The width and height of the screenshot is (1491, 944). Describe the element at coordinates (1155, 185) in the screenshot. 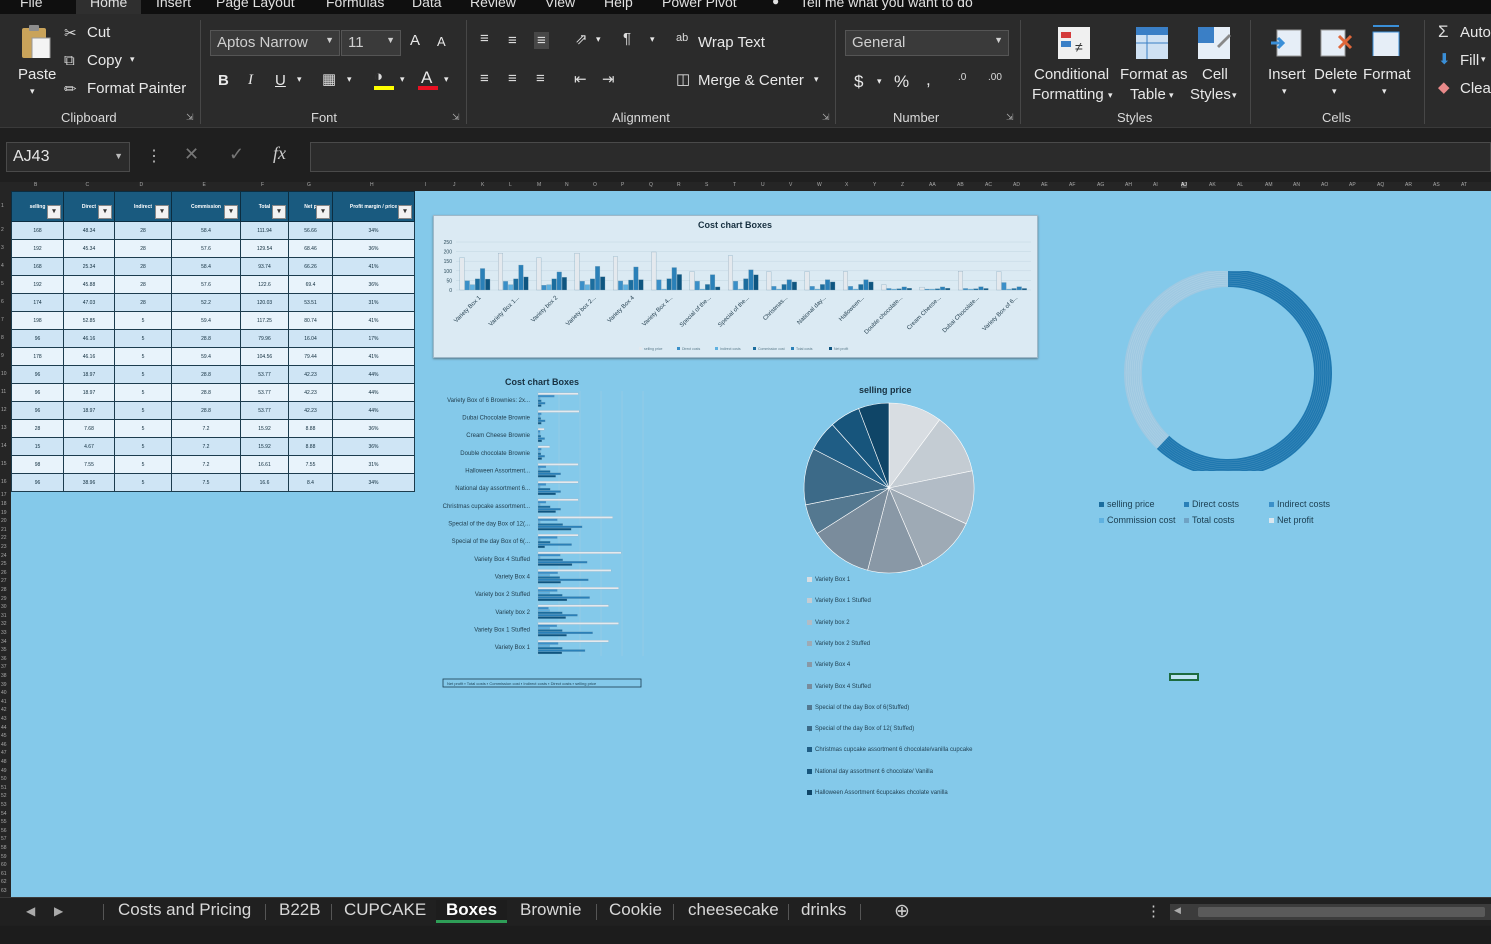

I see `column-header: AI` at that location.